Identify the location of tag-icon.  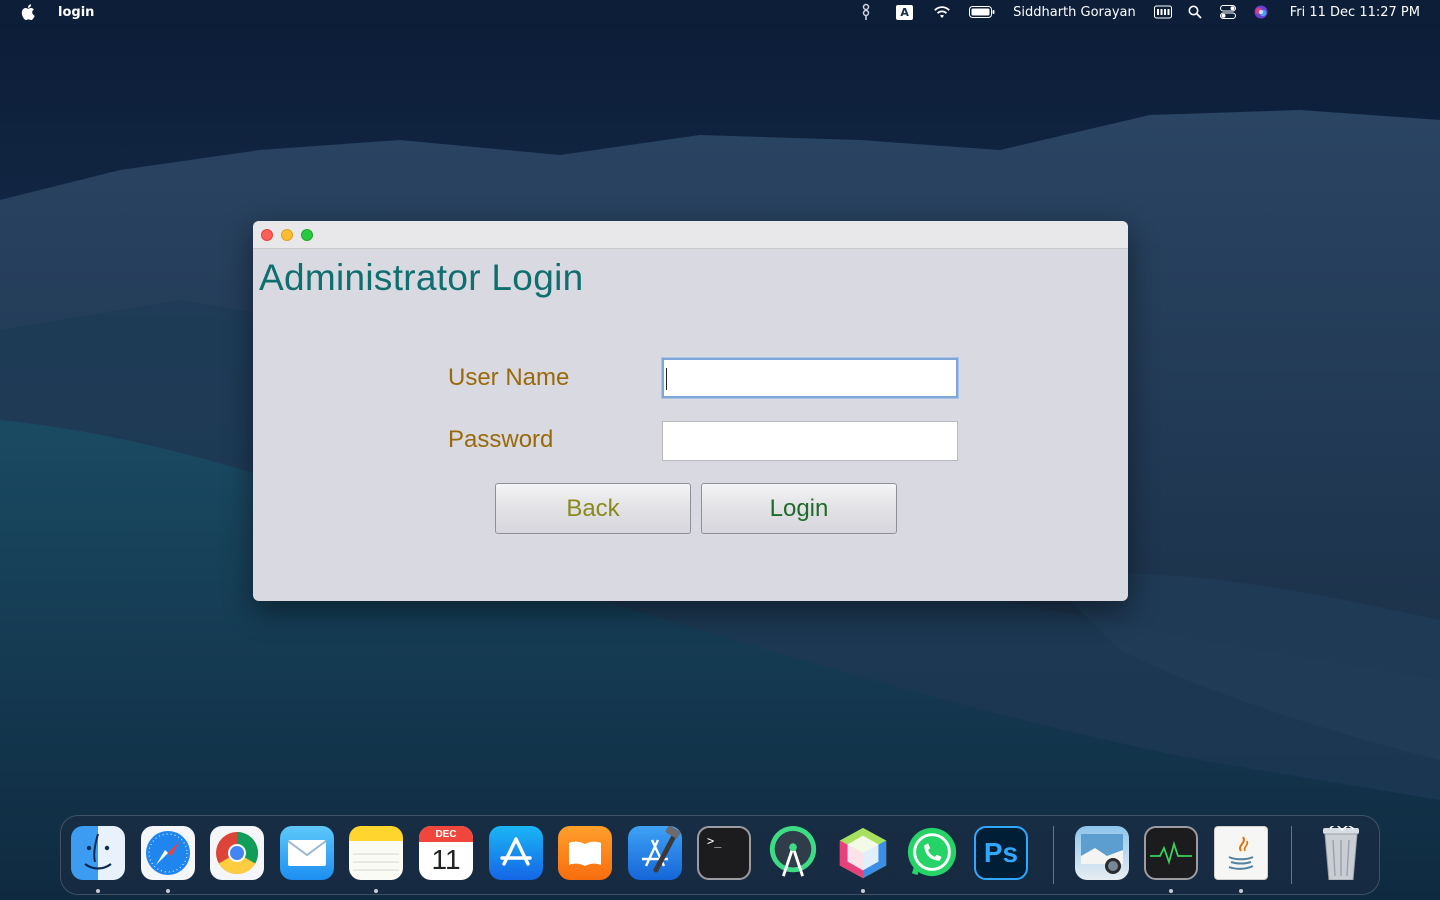
(866, 12).